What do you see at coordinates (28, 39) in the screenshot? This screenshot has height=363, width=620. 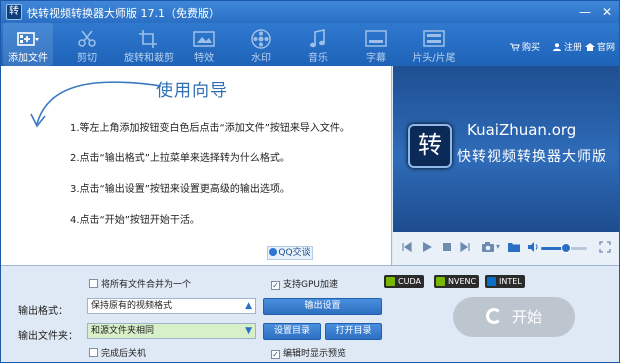 I see `add-file-icon` at bounding box center [28, 39].